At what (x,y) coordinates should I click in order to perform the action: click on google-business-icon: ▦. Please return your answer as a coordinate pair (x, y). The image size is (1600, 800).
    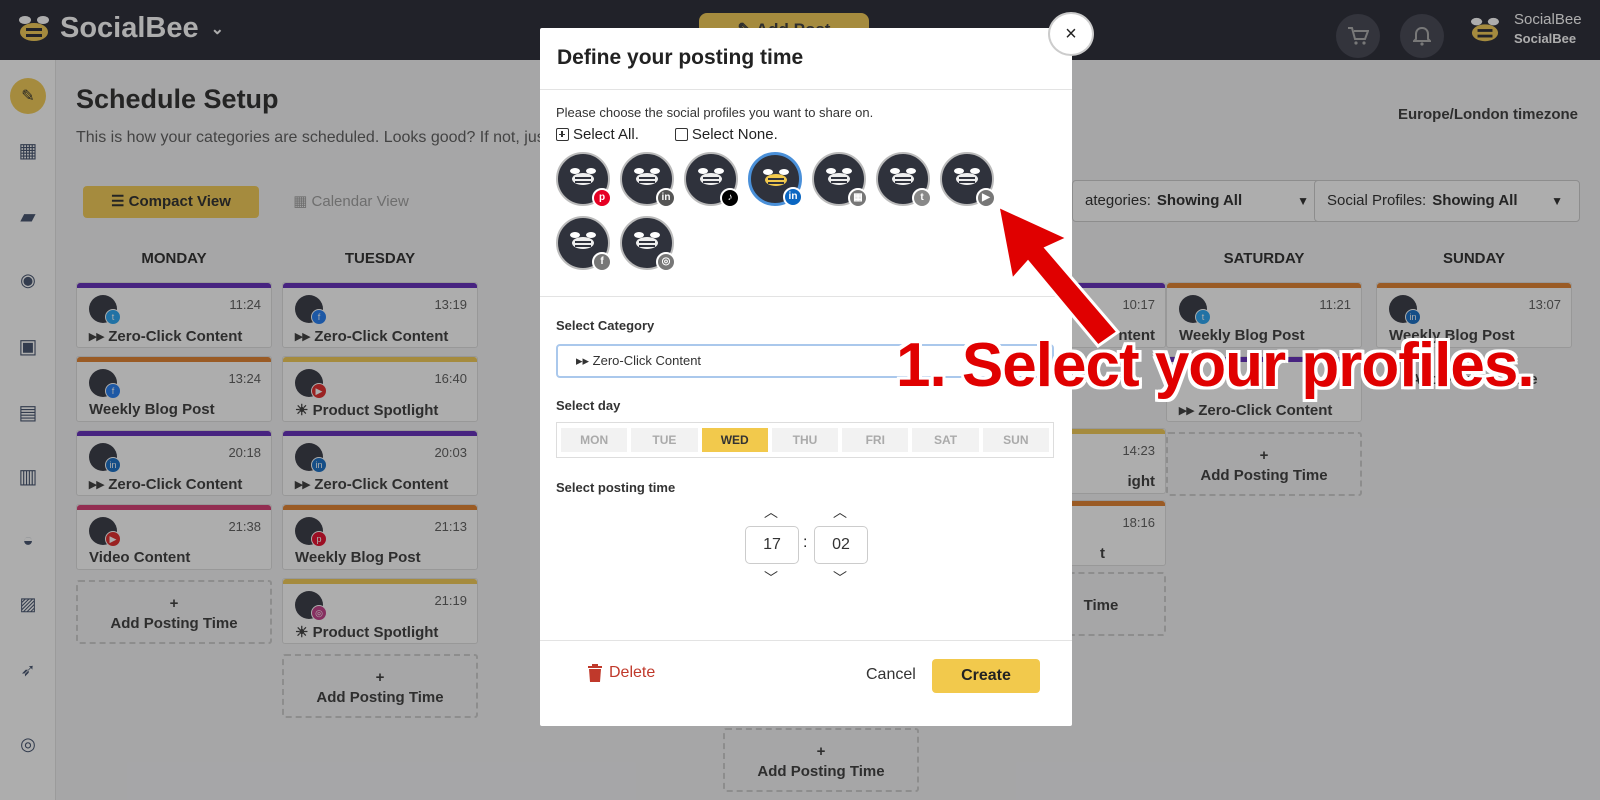
    Looking at the image, I should click on (858, 198).